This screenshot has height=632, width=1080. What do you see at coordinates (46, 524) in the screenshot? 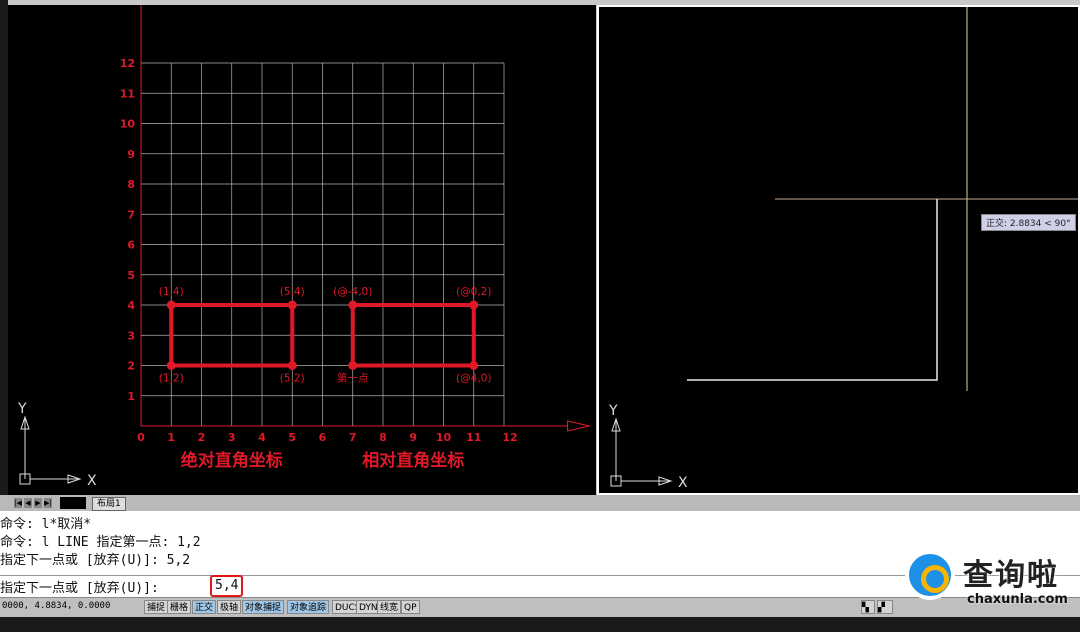
I see `command-history-line: 命令: l*取消*` at bounding box center [46, 524].